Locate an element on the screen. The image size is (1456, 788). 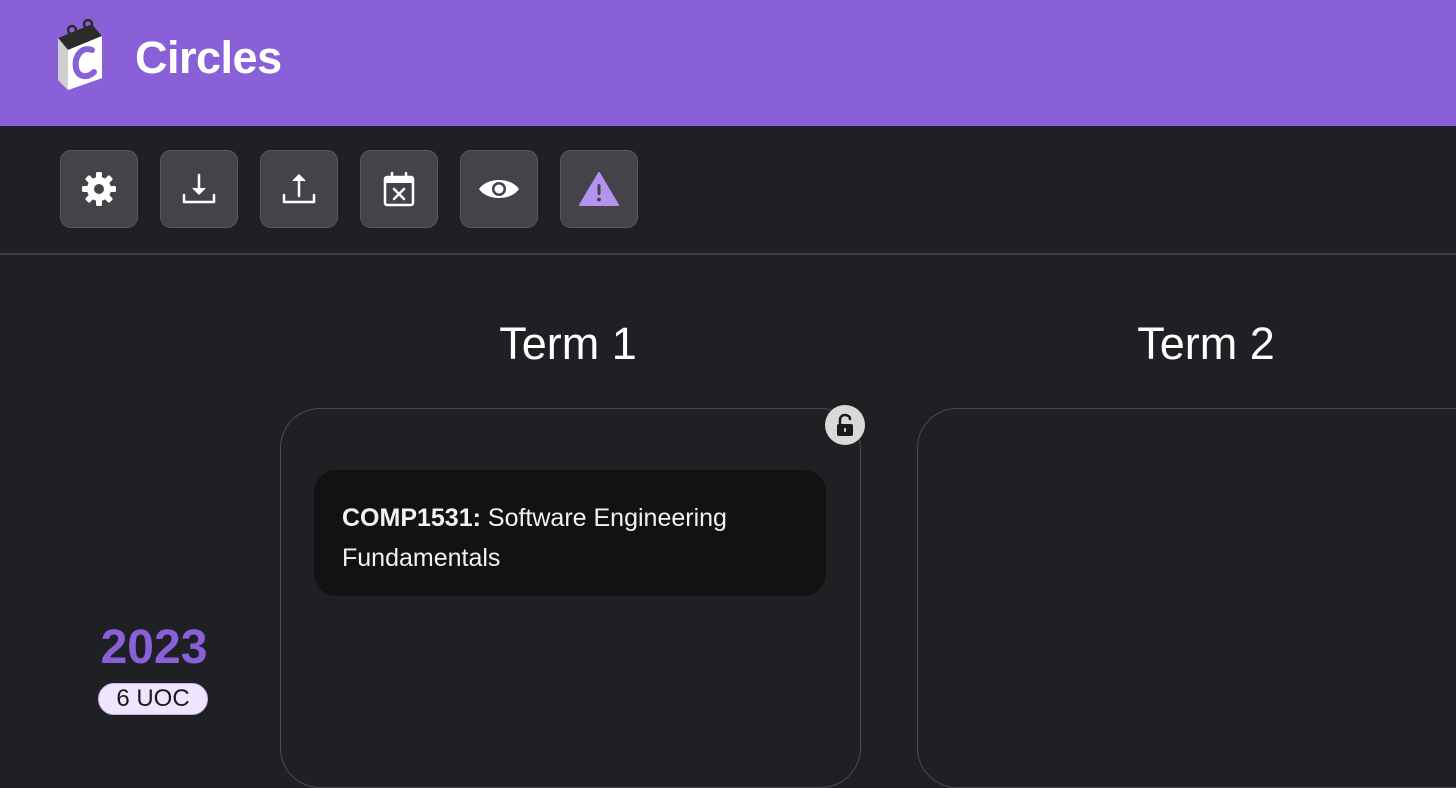
download-icon is located at coordinates (199, 188).